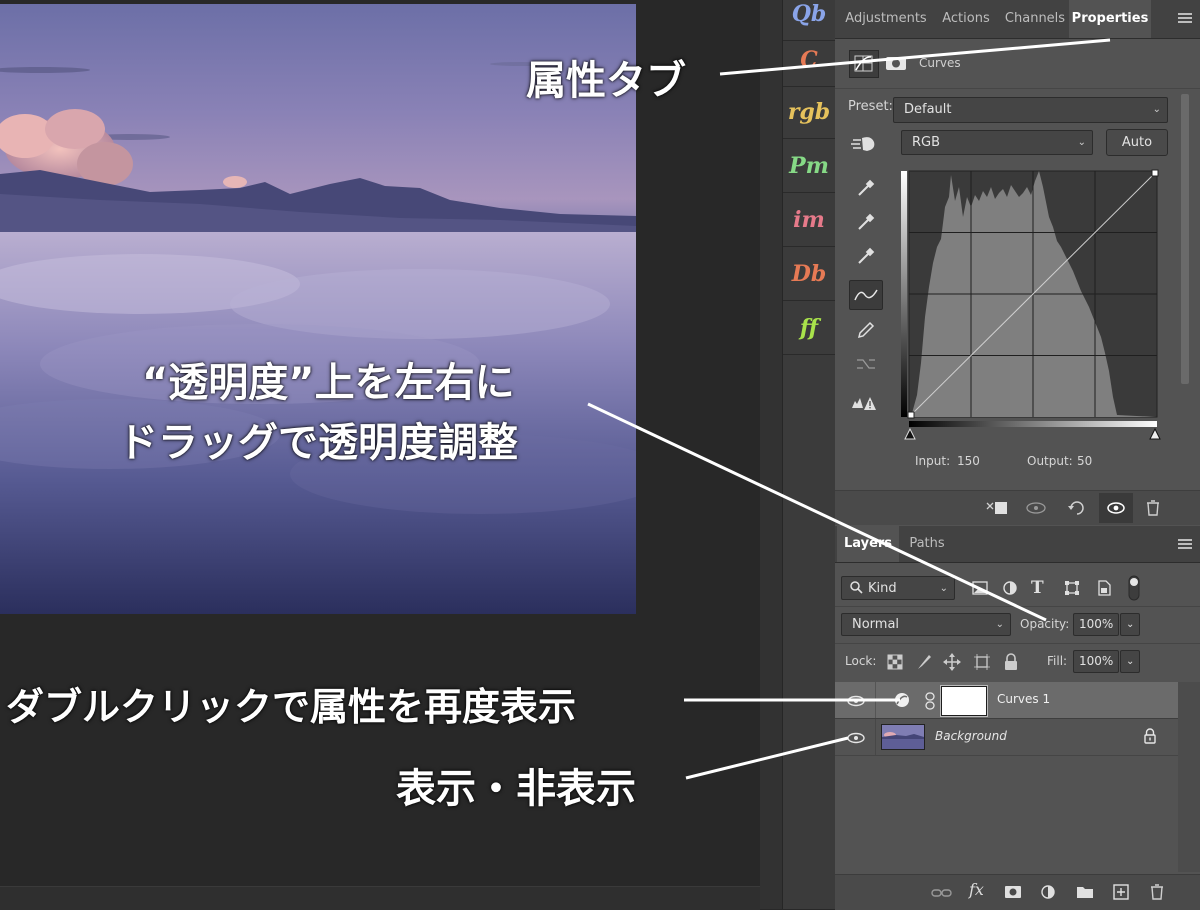 Image resolution: width=1200 pixels, height=910 pixels. I want to click on layer-row-curves: Curves 1, so click(1006, 700).